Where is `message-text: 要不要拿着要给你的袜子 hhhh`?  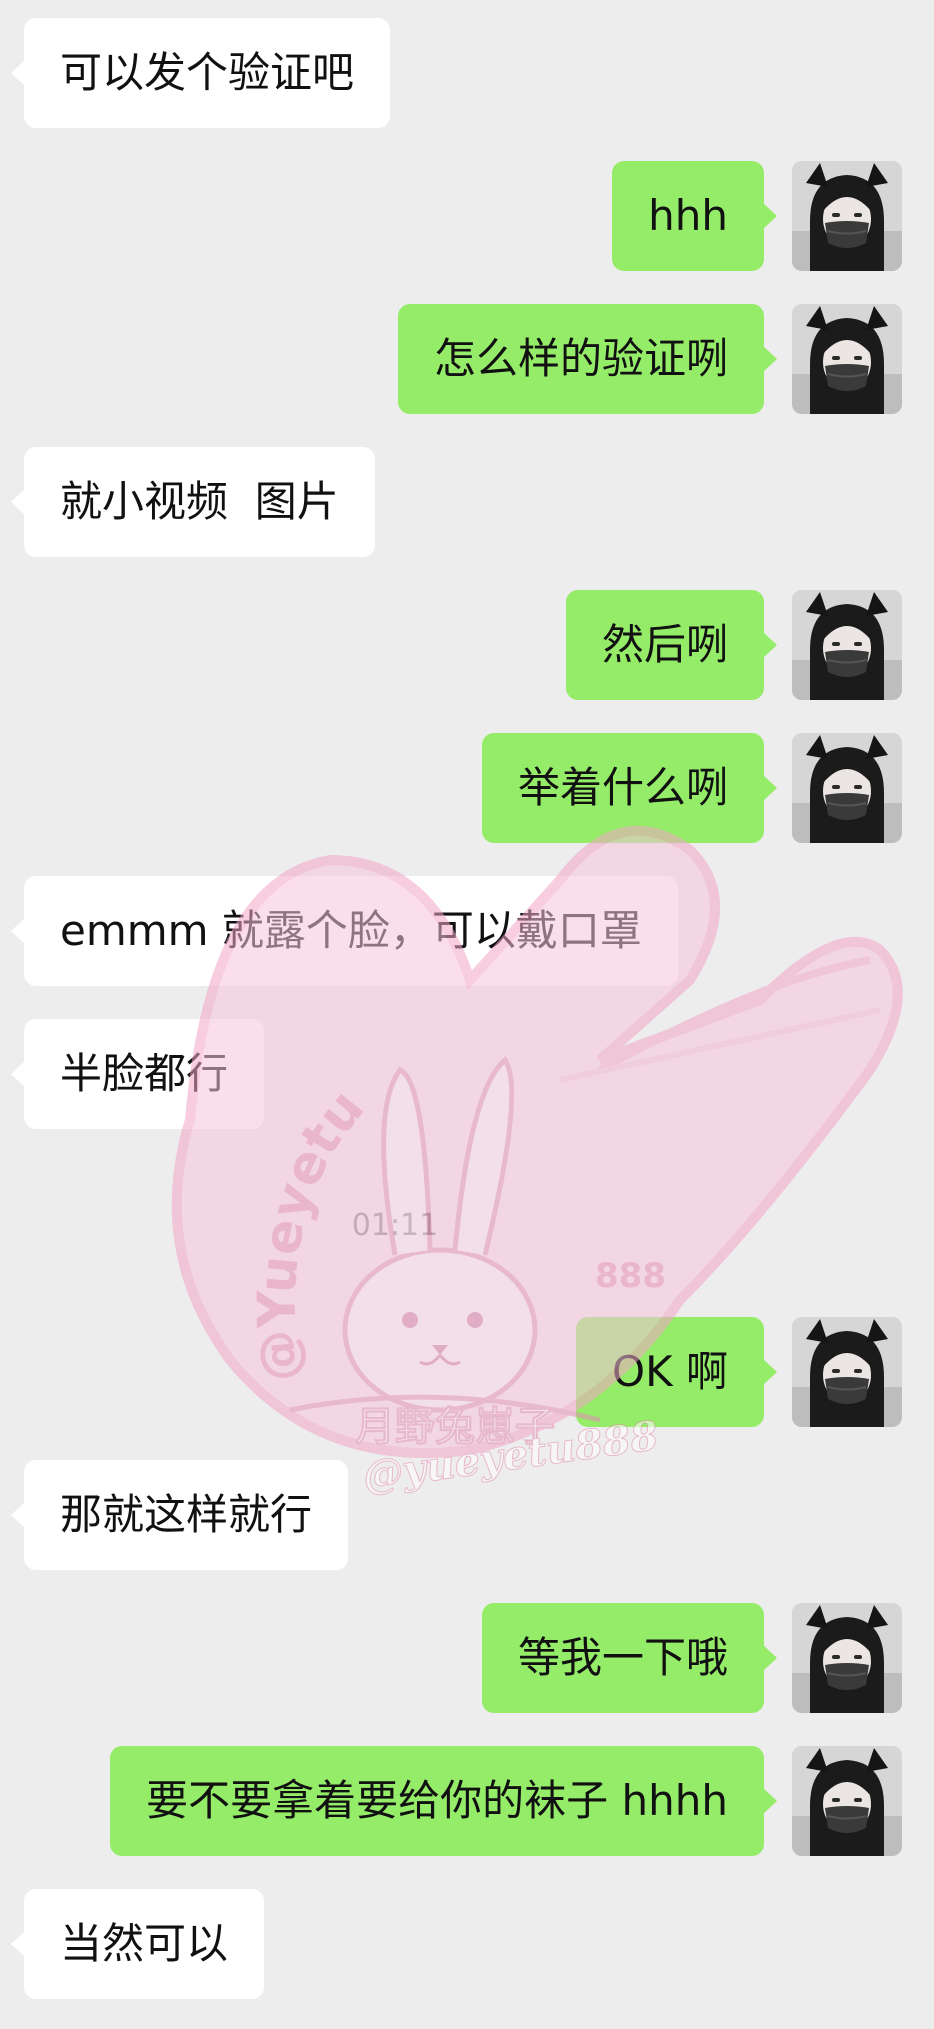 message-text: 要不要拿着要给你的袜子 hhhh is located at coordinates (437, 1800).